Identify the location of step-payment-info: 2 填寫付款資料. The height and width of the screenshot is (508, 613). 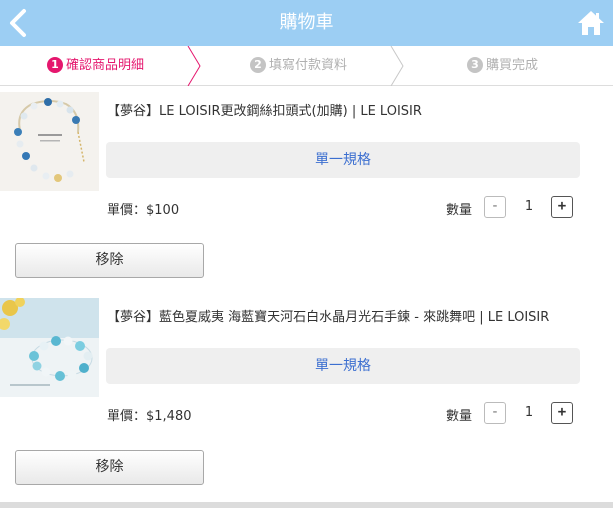
(298, 66).